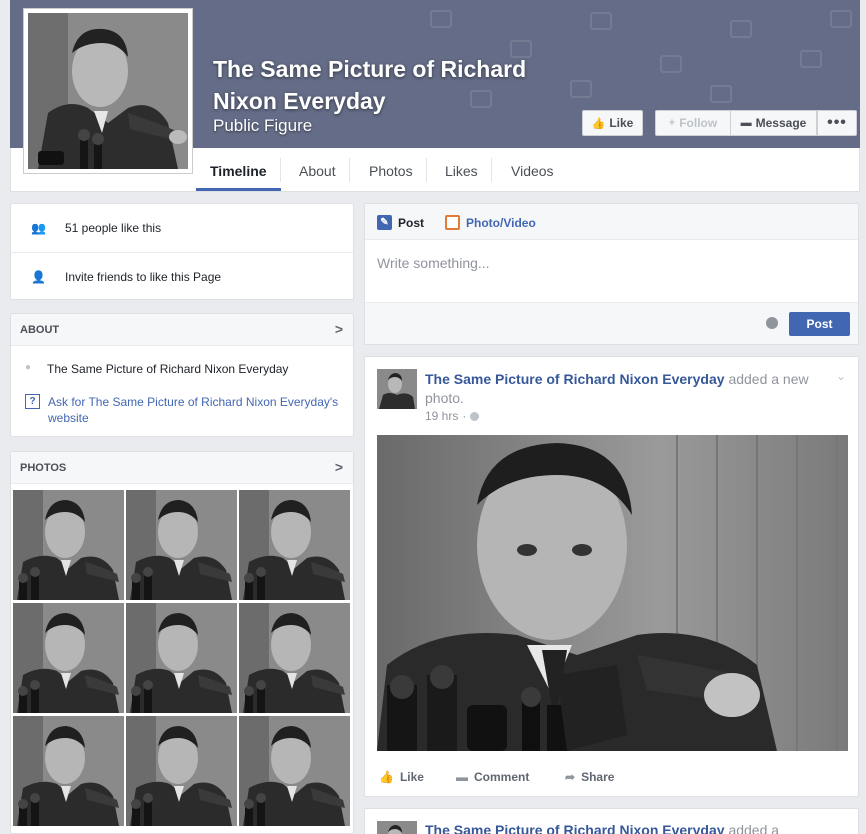 The width and height of the screenshot is (866, 834). Describe the element at coordinates (411, 222) in the screenshot. I see `composer-tab-post-label: Post` at that location.